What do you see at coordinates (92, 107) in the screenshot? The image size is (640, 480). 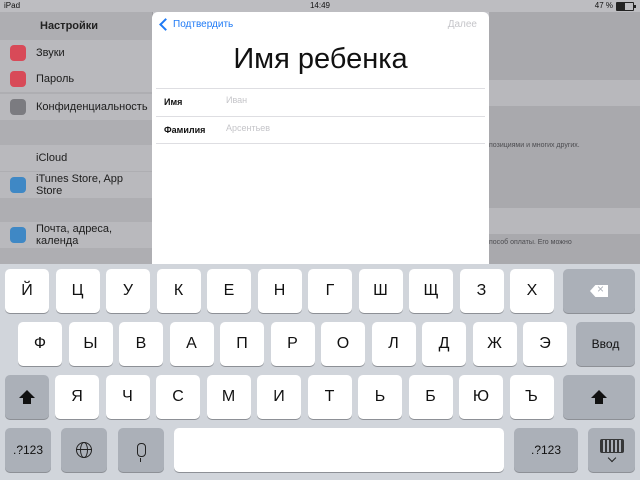 I see `settings-row-label: Конфиденциальность` at bounding box center [92, 107].